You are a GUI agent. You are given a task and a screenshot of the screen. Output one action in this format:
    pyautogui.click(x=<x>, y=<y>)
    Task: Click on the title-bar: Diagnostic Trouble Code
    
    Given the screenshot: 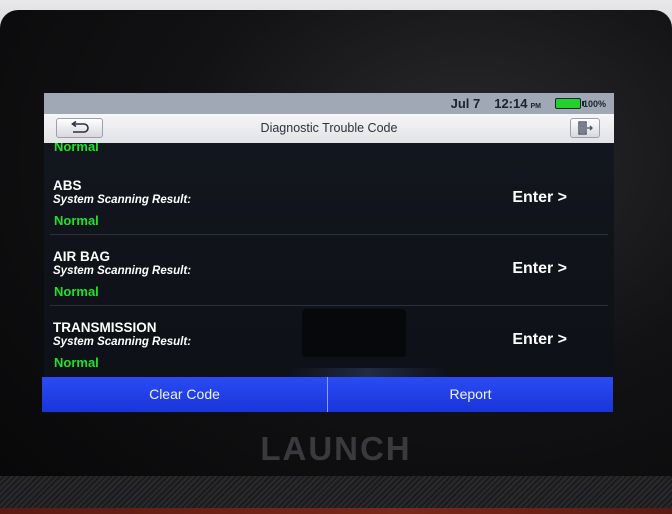 What is the action you would take?
    pyautogui.click(x=329, y=128)
    